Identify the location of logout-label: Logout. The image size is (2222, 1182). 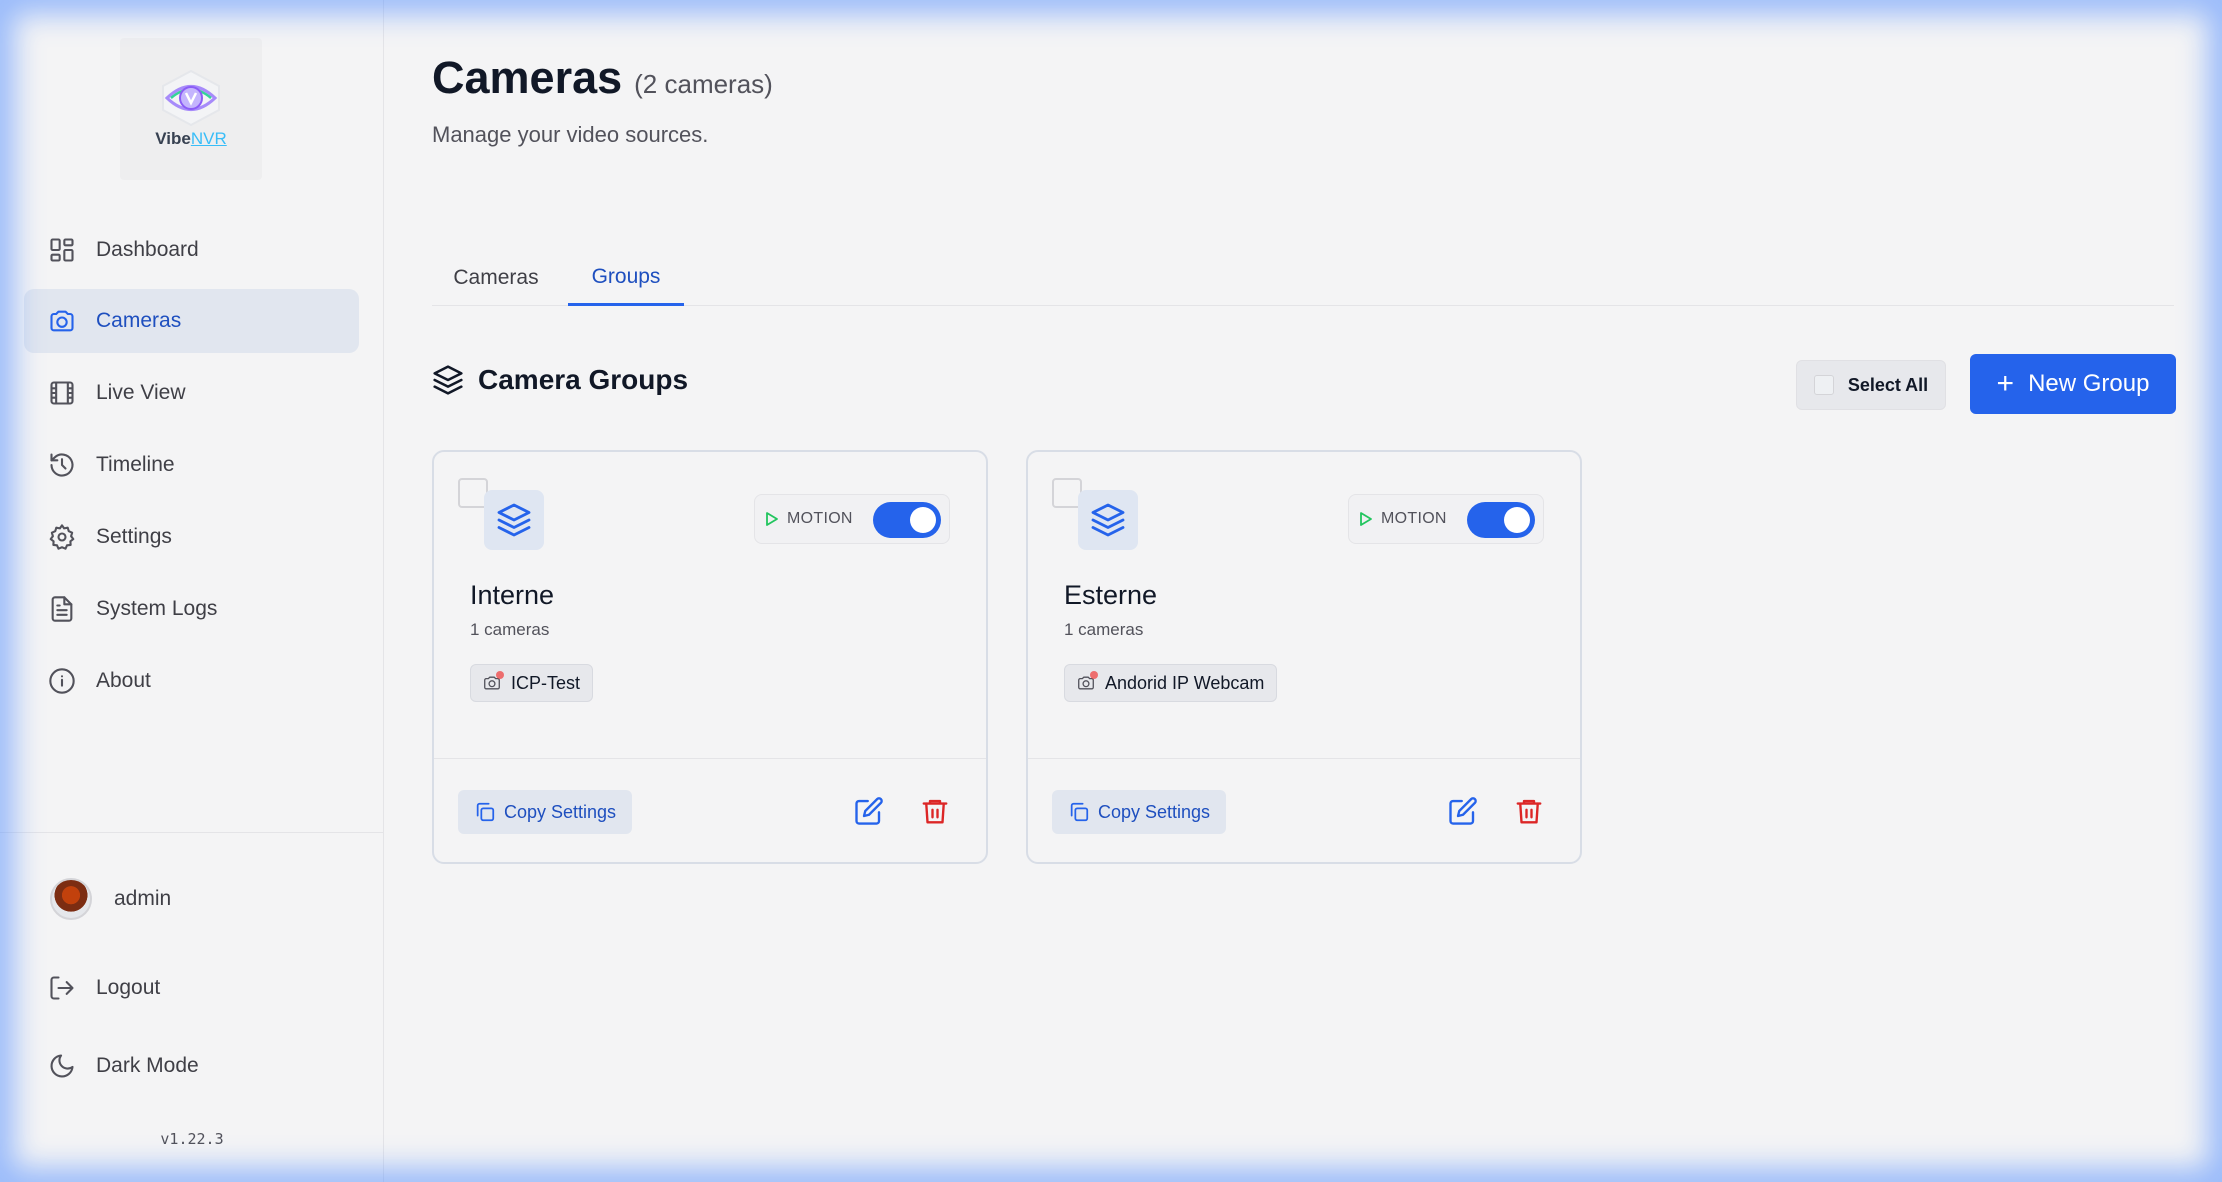
(128, 987).